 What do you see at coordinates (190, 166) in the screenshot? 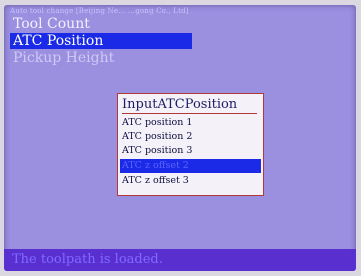
I see `option-atc-z-offset-2: ATC z offset 2` at bounding box center [190, 166].